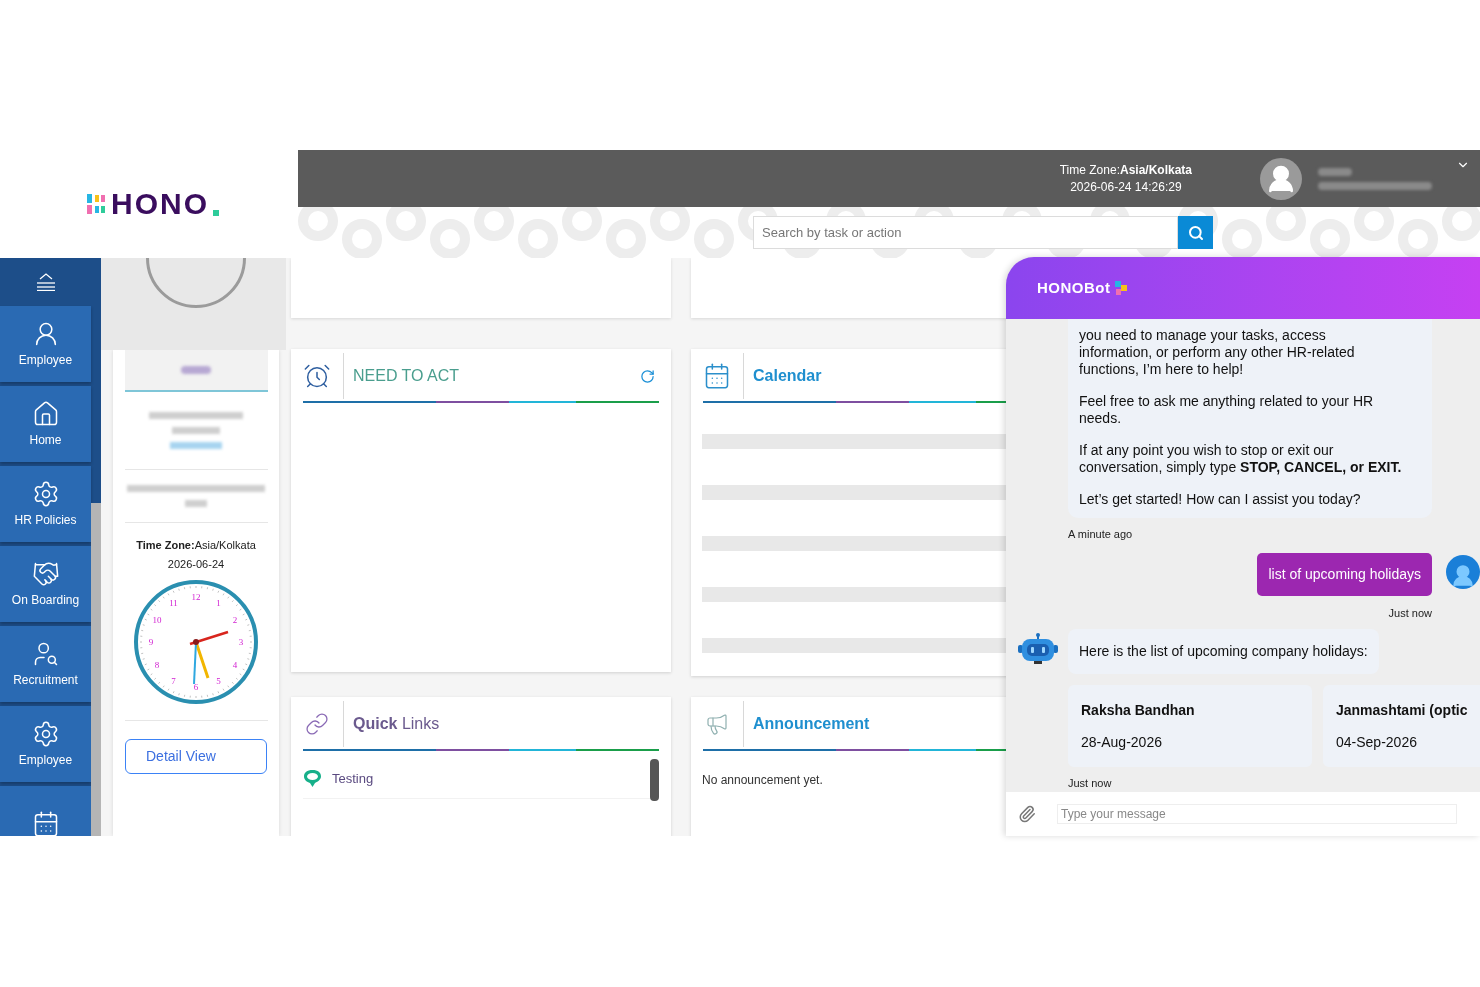 This screenshot has height=987, width=1480. I want to click on user-message: list of upcoming holidays, so click(1344, 574).